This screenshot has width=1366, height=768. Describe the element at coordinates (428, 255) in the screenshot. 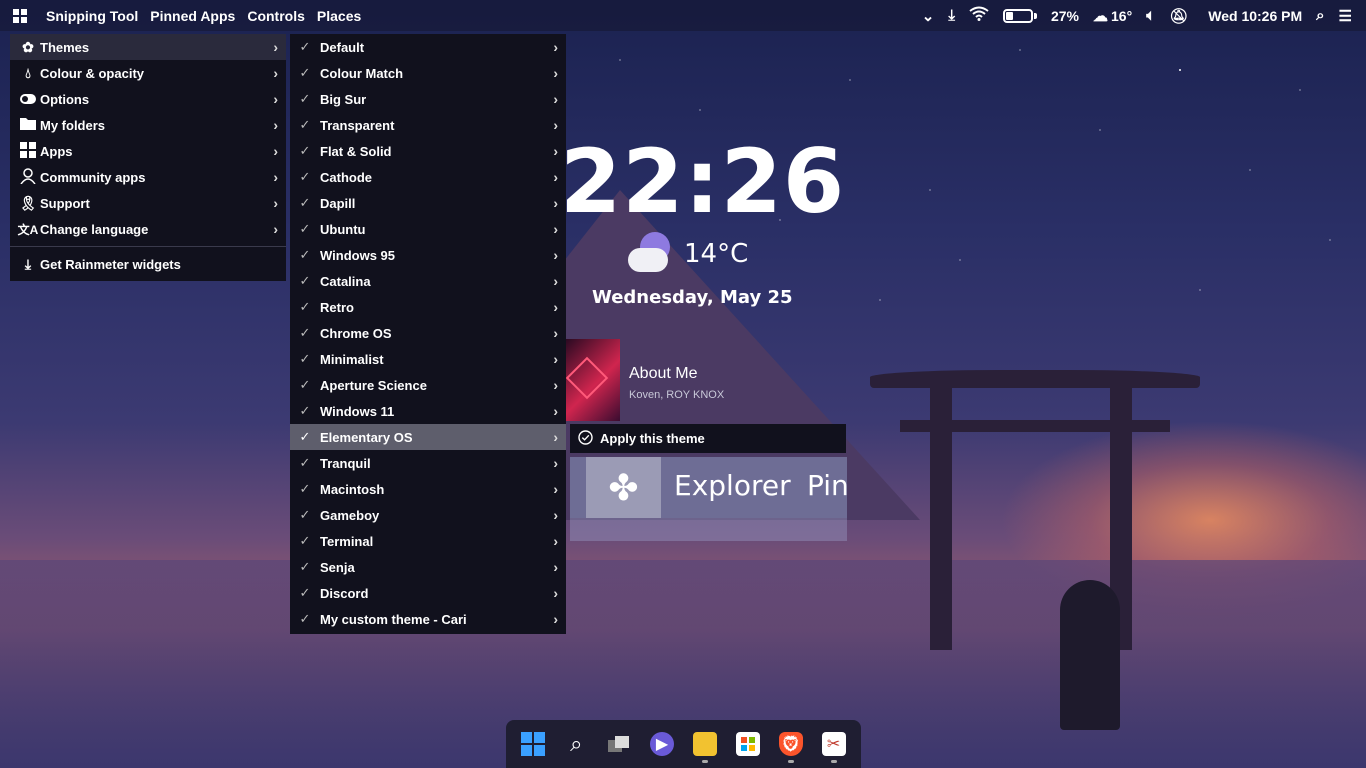

I see `theme-item: ✓ Windows 95 ›` at that location.